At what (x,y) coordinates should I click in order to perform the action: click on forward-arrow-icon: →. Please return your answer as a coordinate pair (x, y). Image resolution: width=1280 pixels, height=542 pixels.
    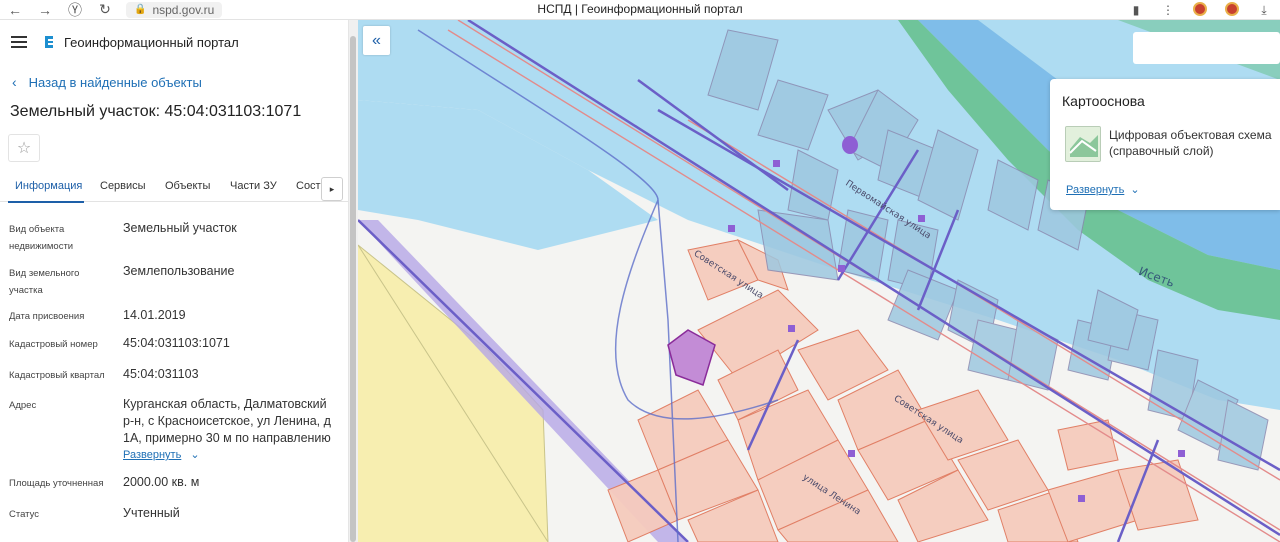
    Looking at the image, I should click on (45, 10).